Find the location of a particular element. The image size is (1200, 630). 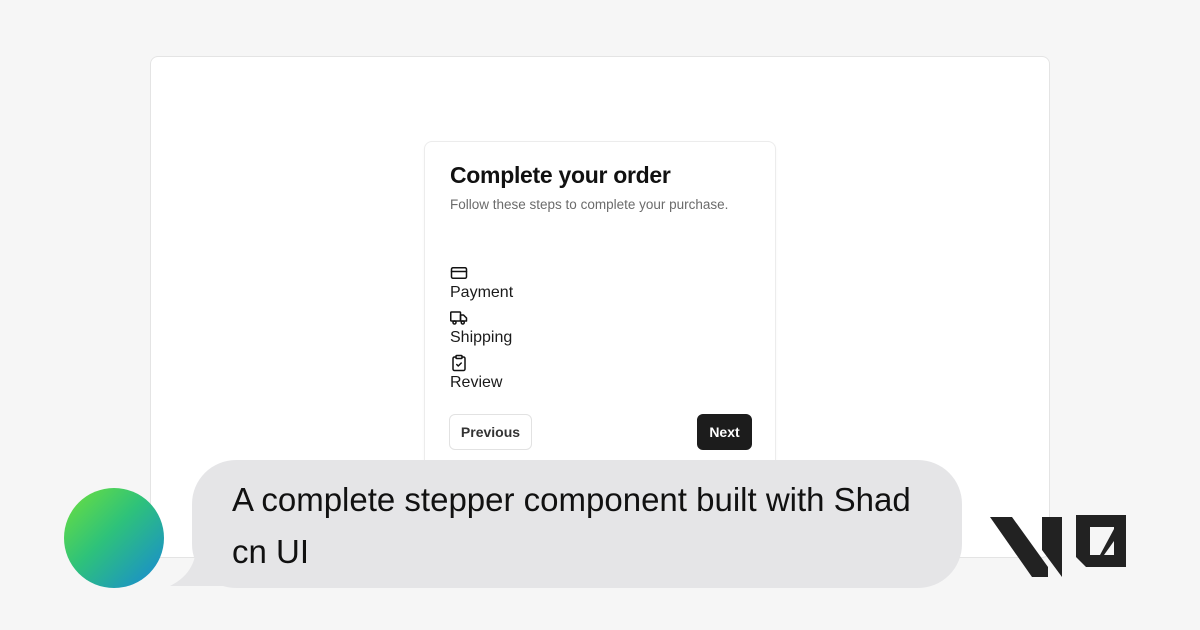

step-label: Payment is located at coordinates (482, 292).